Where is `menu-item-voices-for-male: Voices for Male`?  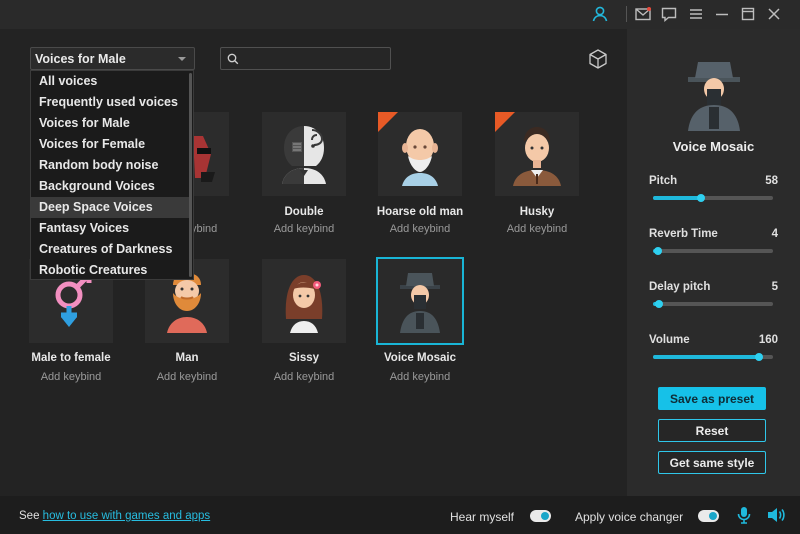 menu-item-voices-for-male: Voices for Male is located at coordinates (111, 123).